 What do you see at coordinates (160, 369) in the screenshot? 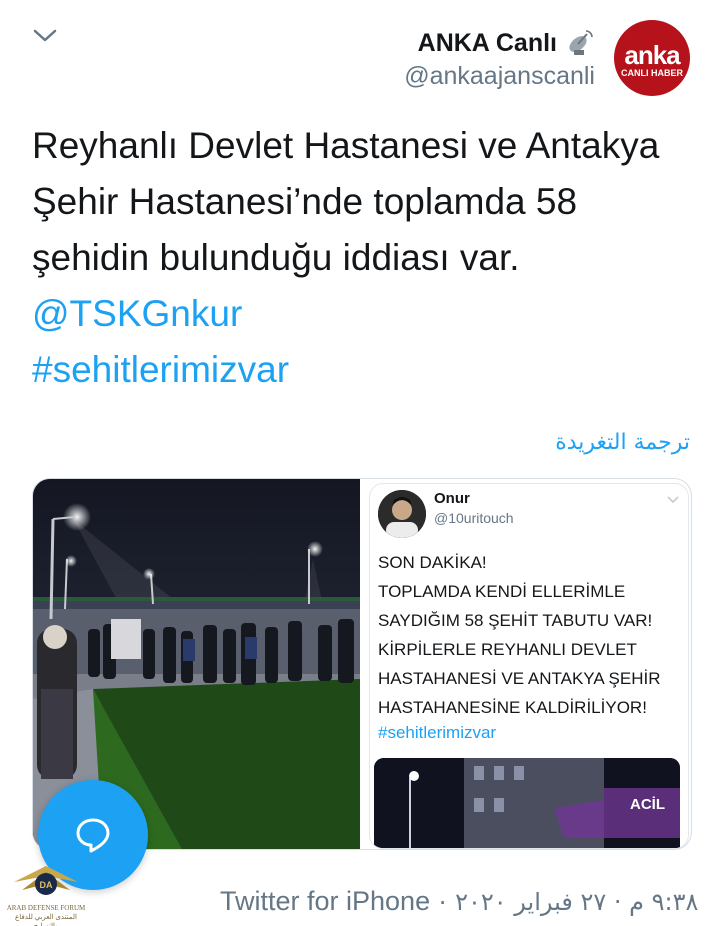
I see `hashtag-link: #sehitlerimizvar` at bounding box center [160, 369].